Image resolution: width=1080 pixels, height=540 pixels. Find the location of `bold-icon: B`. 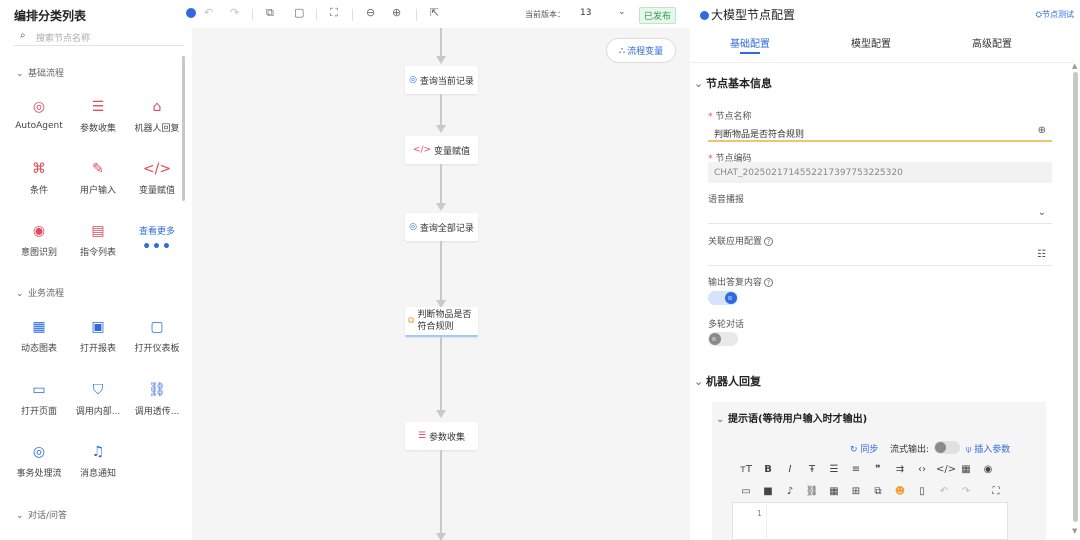

bold-icon: B is located at coordinates (768, 469).